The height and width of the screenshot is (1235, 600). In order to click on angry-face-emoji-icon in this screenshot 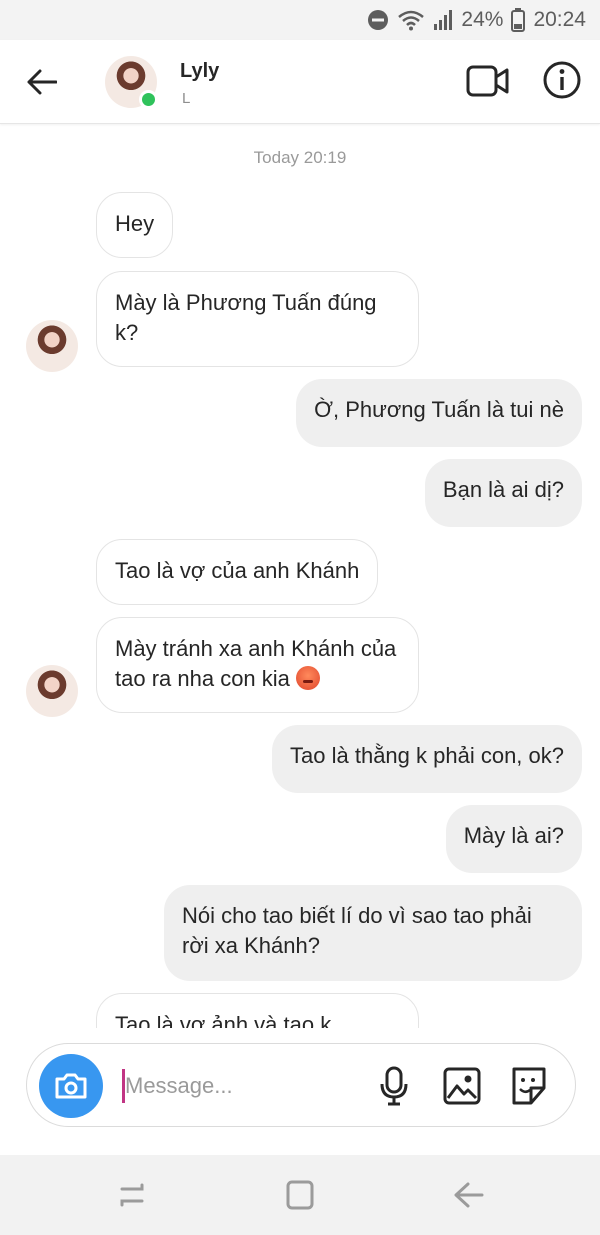, I will do `click(307, 678)`.